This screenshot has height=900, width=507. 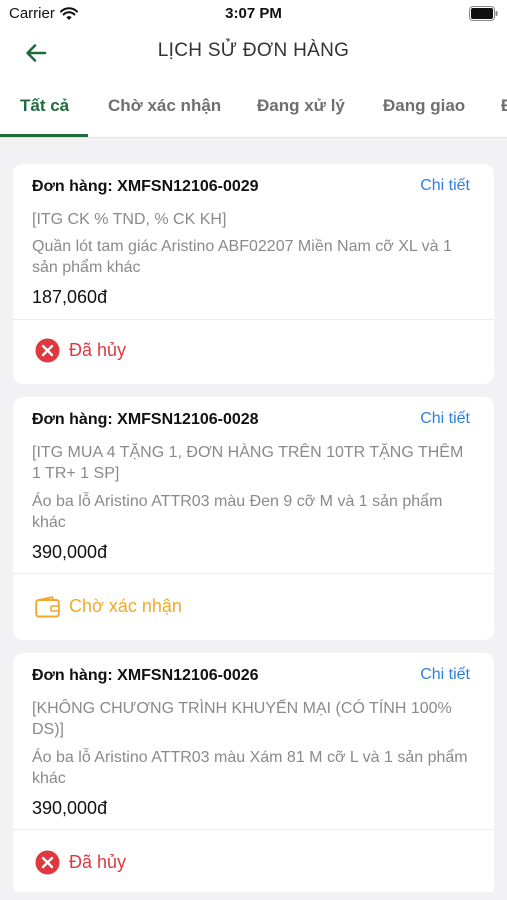 I want to click on tab-more: Đ, so click(x=504, y=106).